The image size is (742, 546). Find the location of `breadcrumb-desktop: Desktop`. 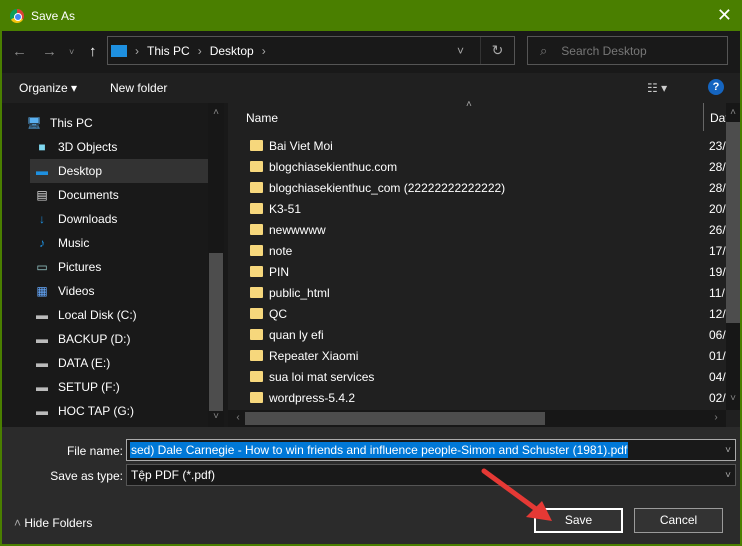

breadcrumb-desktop: Desktop is located at coordinates (232, 51).